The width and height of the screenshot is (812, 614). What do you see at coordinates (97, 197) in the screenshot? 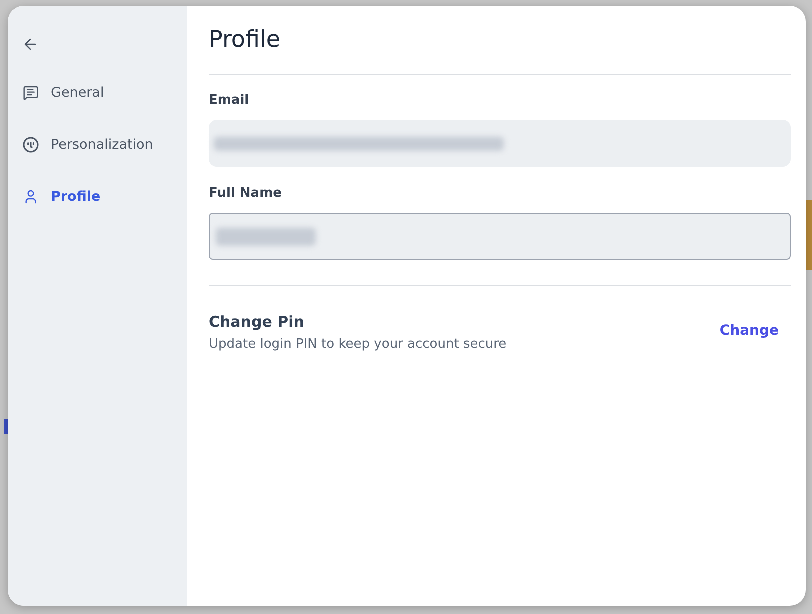
I see `sidebar-item: Profile` at bounding box center [97, 197].